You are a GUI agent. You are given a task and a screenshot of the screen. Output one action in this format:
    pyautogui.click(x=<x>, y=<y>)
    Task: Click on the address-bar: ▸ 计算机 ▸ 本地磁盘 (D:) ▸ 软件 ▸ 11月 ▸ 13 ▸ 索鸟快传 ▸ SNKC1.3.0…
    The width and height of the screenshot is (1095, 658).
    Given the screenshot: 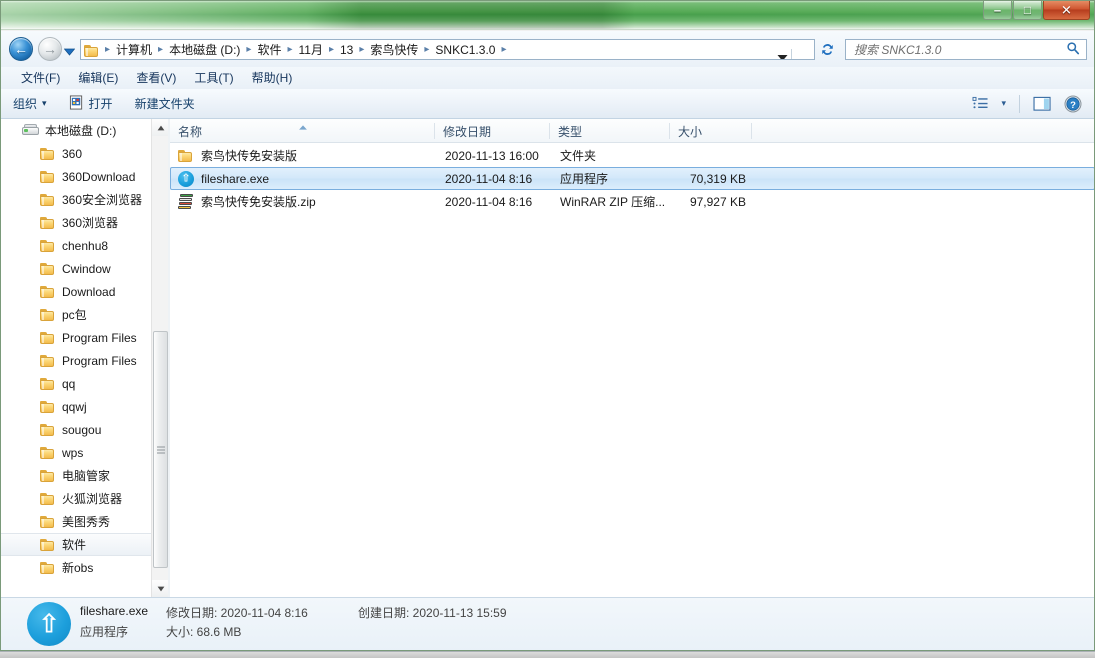 What is the action you would take?
    pyautogui.click(x=447, y=49)
    